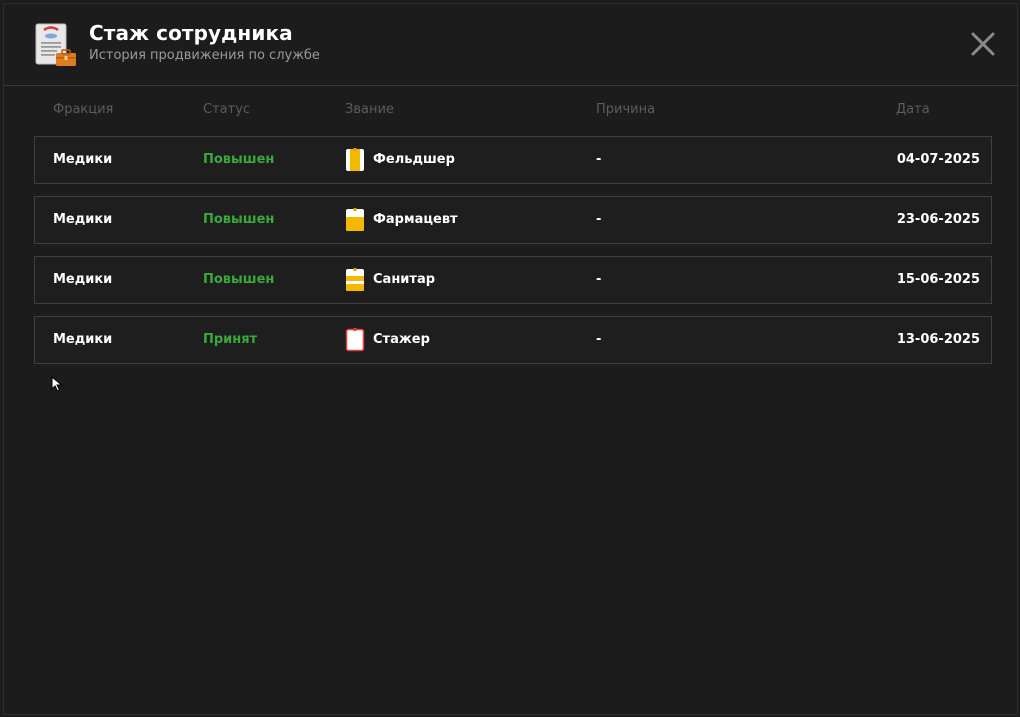  I want to click on close-button, so click(983, 44).